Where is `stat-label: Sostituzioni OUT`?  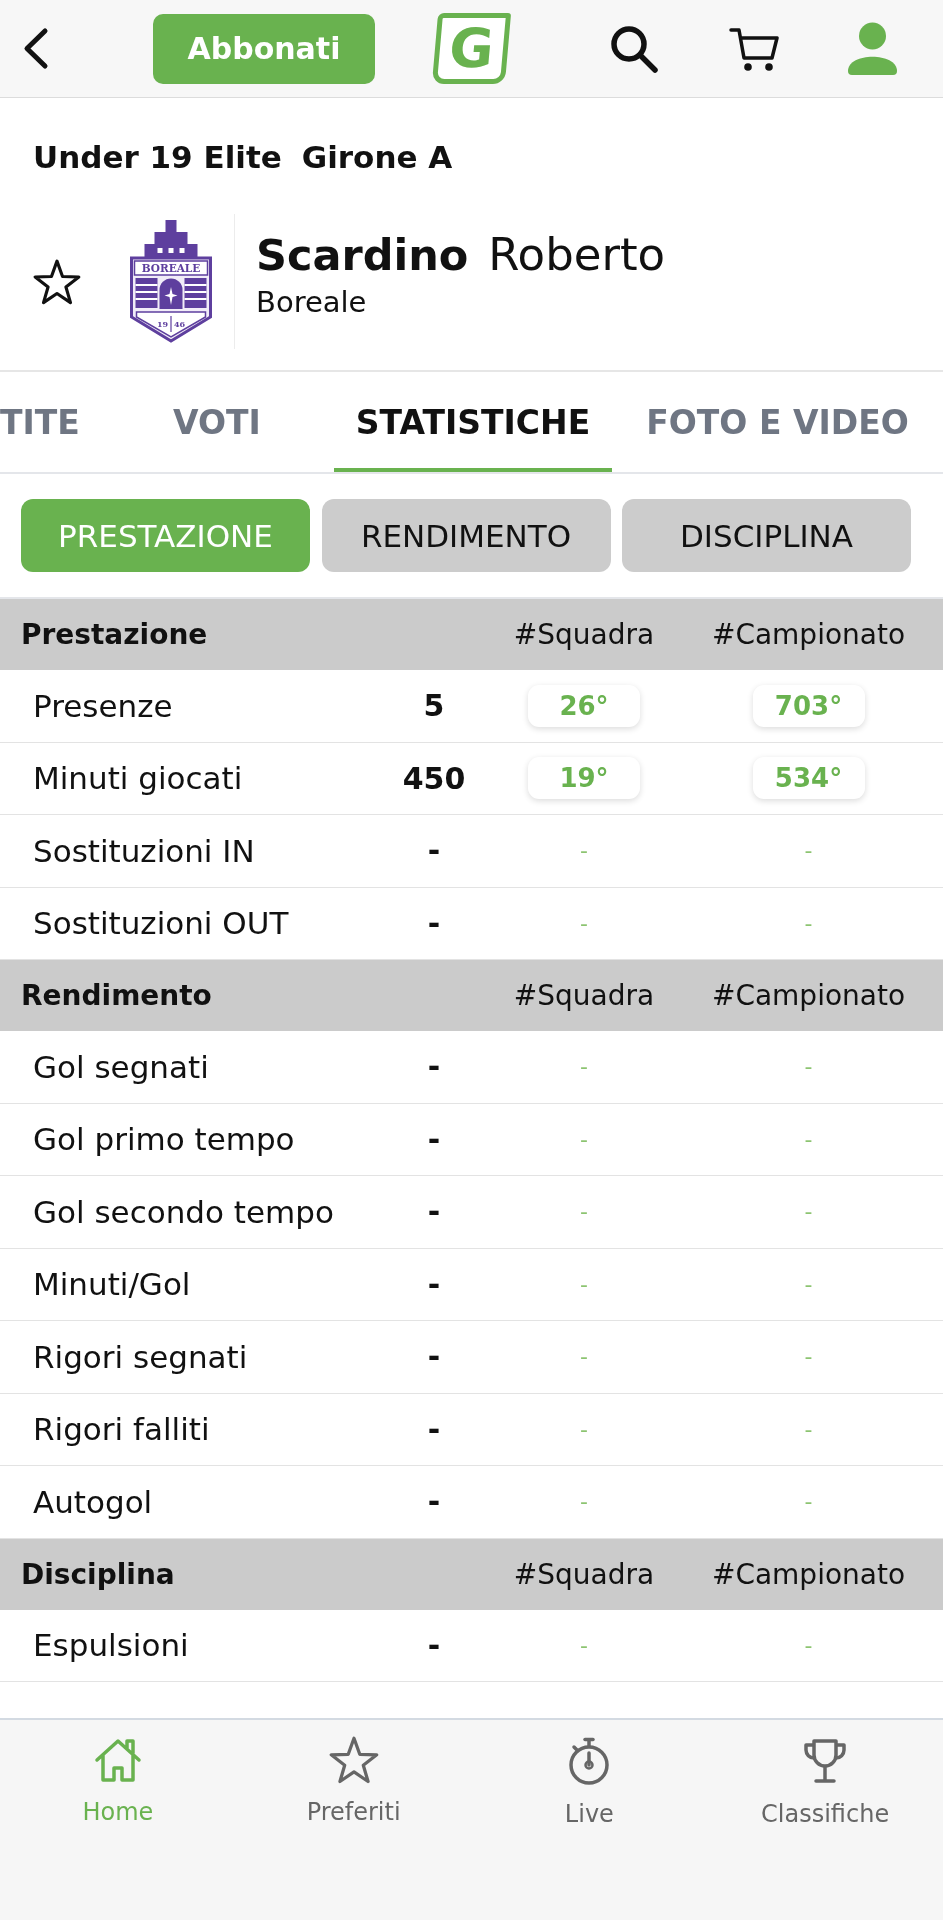
stat-label: Sostituzioni OUT is located at coordinates (160, 923).